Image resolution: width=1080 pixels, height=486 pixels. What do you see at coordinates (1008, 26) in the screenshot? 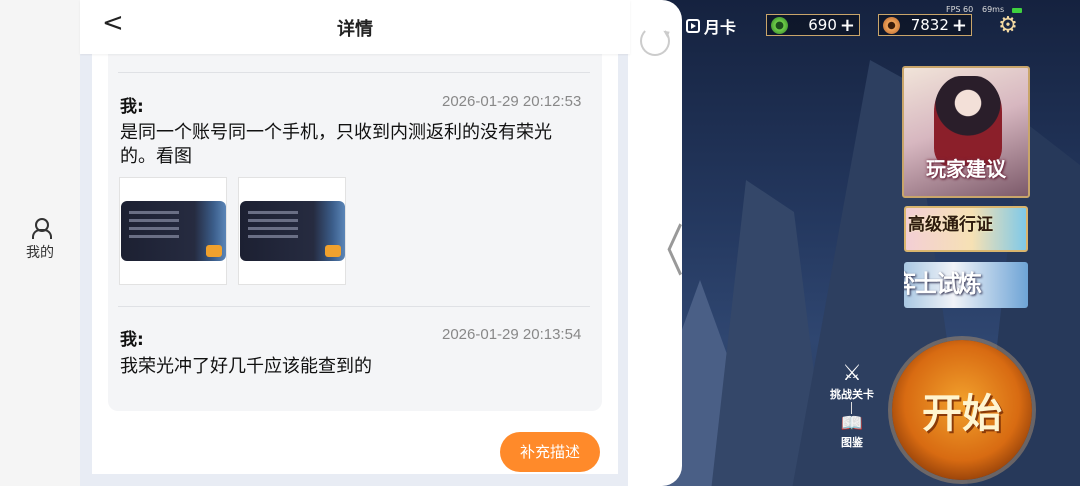
I see `gear-icon: ⚙` at bounding box center [1008, 26].